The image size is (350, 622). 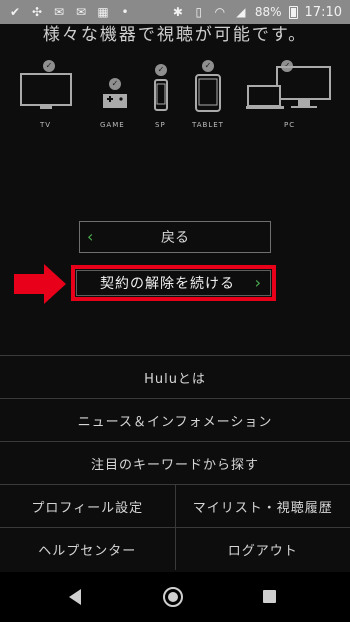 I want to click on back-button: ‹ 戻る, so click(x=175, y=237).